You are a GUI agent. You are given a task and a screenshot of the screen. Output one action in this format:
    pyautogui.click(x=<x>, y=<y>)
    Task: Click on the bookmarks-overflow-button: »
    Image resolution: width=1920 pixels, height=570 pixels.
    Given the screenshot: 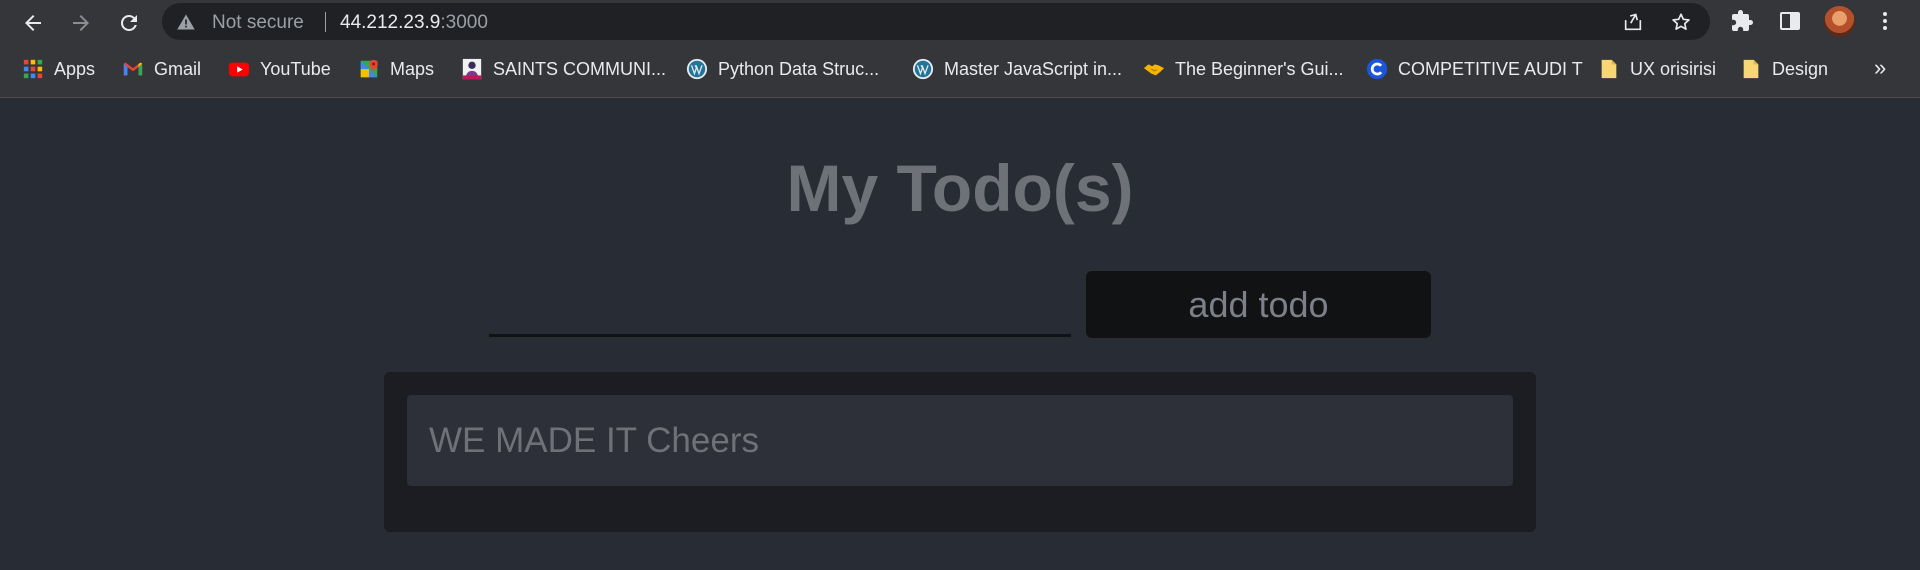 What is the action you would take?
    pyautogui.click(x=1880, y=68)
    